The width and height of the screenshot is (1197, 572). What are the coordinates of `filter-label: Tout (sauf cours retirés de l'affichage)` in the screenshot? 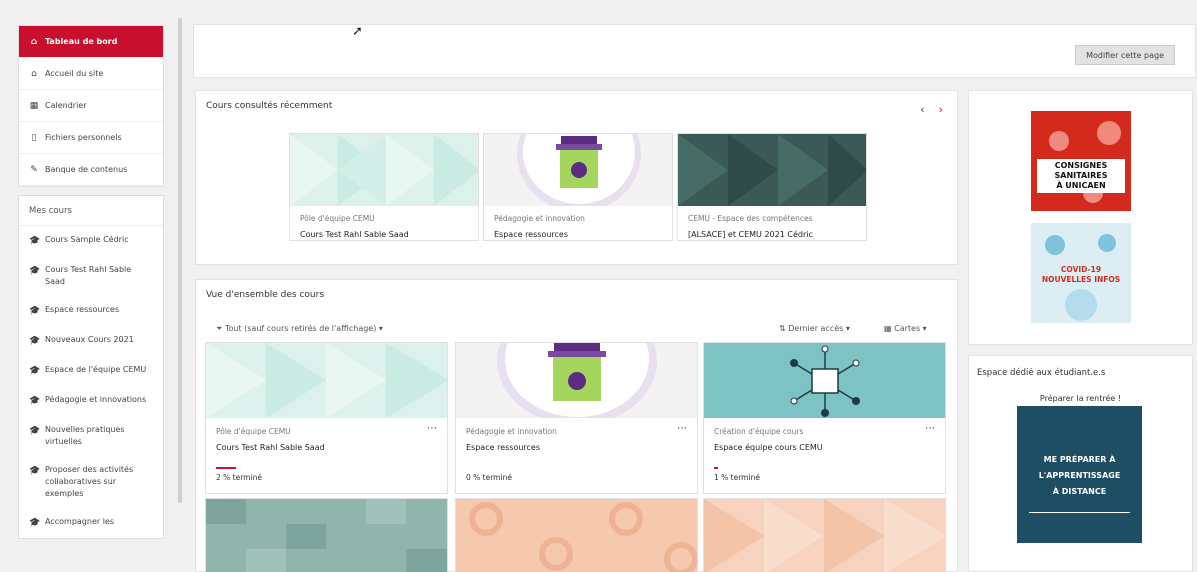 It's located at (300, 328).